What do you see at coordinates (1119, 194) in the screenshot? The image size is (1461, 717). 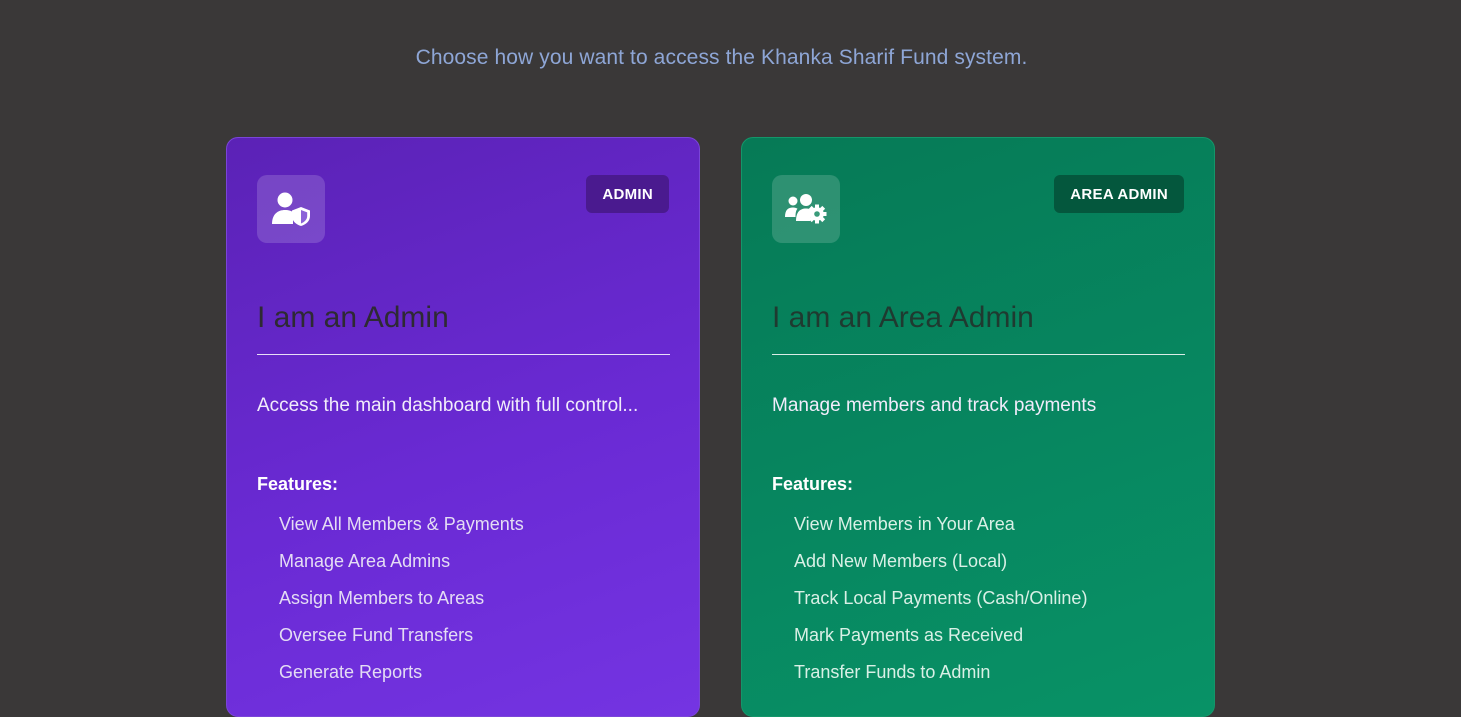 I see `role-badge-area-admin: AREA ADMIN` at bounding box center [1119, 194].